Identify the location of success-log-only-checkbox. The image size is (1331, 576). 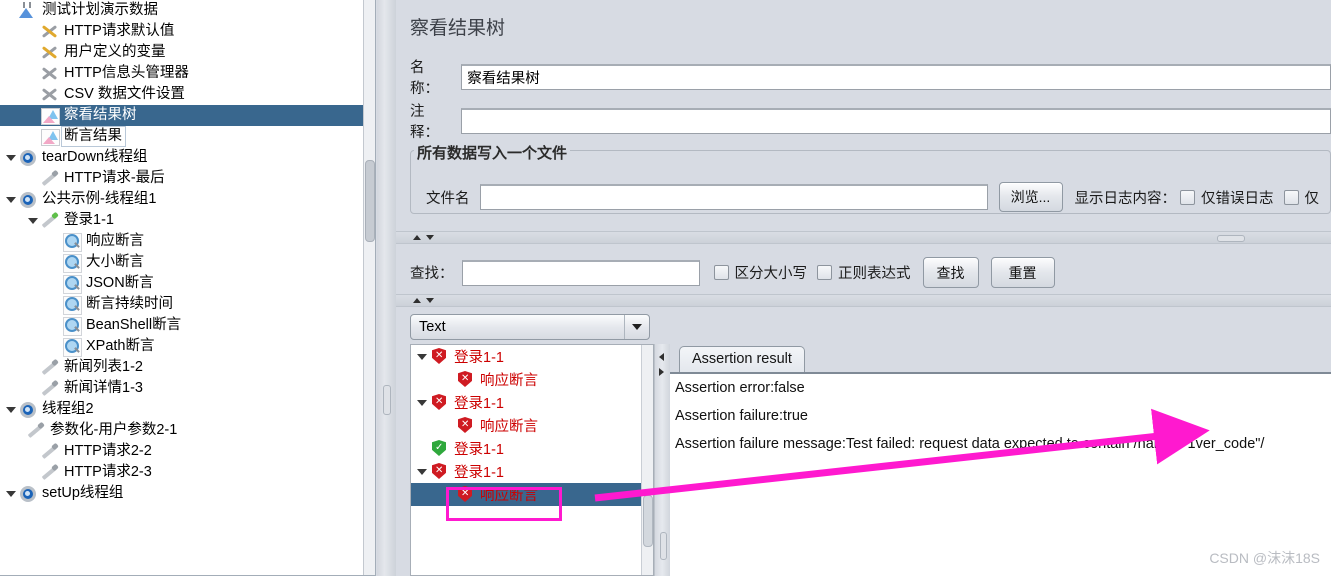
(1291, 197).